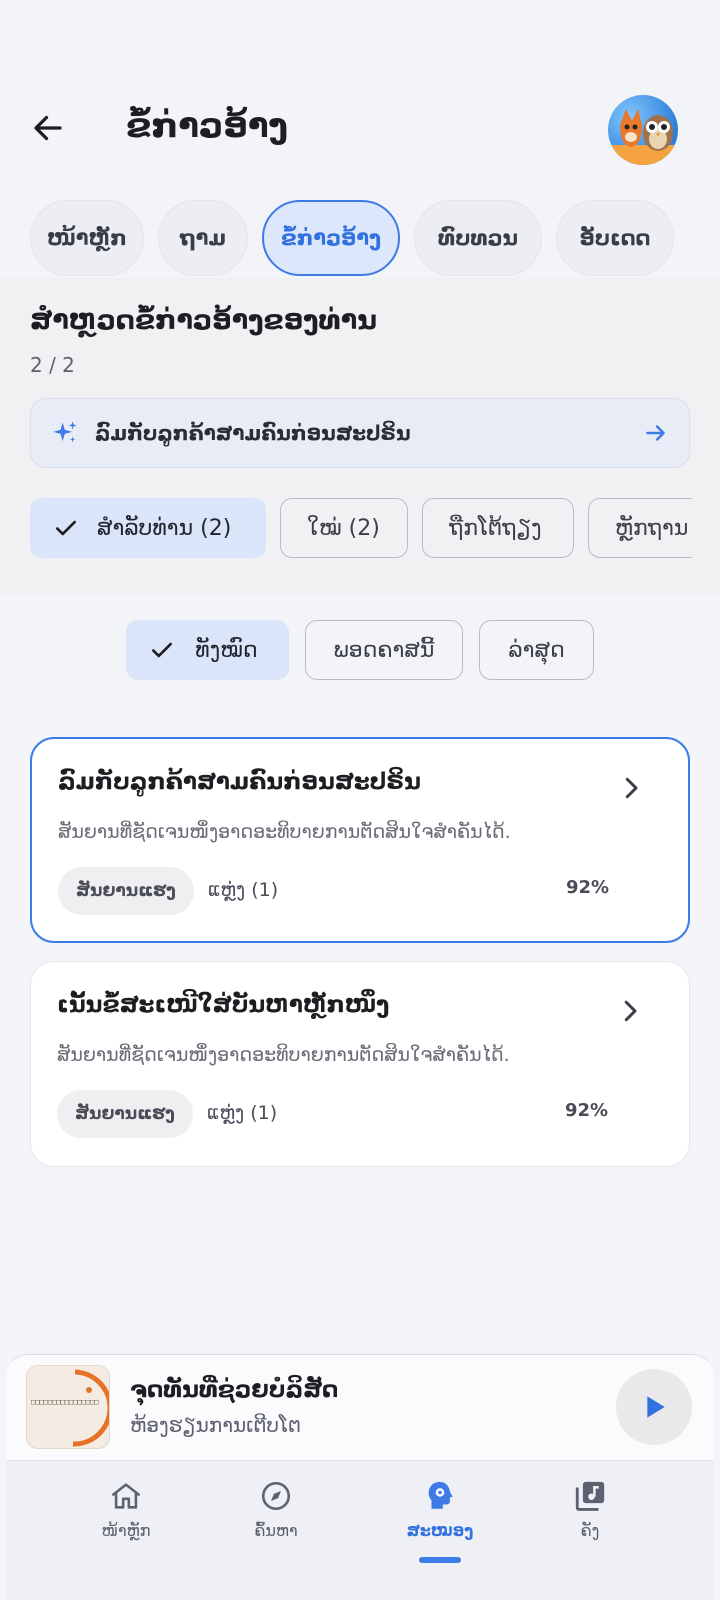 The image size is (720, 1600). I want to click on sort-latest: ລ່າສຸດ, so click(536, 650).